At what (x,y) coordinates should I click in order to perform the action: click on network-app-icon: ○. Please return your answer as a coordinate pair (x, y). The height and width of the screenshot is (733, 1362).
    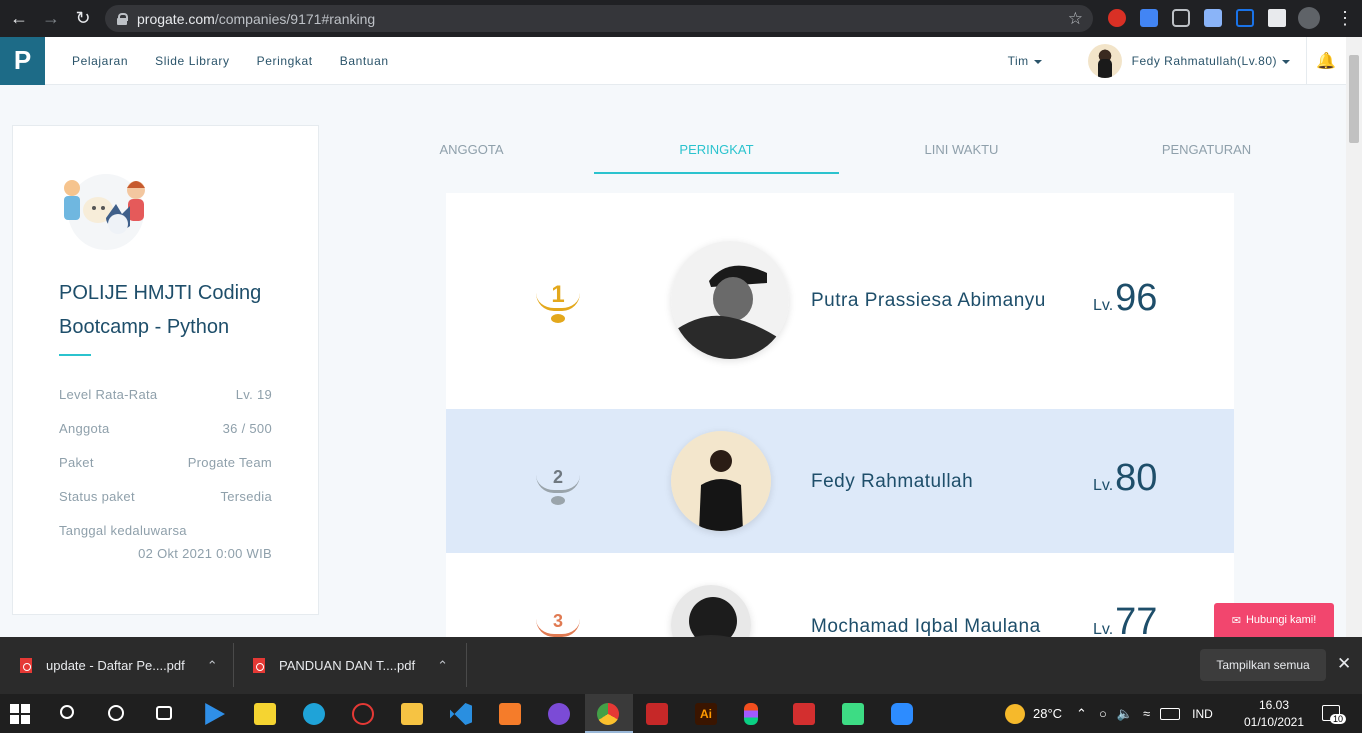
    Looking at the image, I should click on (1103, 713).